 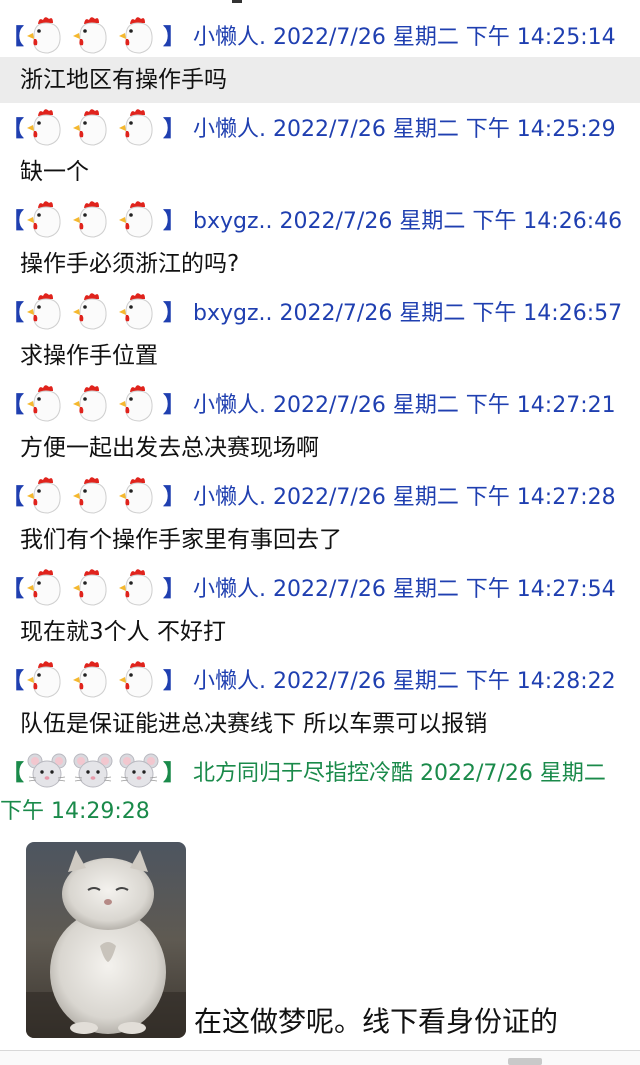 What do you see at coordinates (320, 1057) in the screenshot?
I see `chat-bottom-edge` at bounding box center [320, 1057].